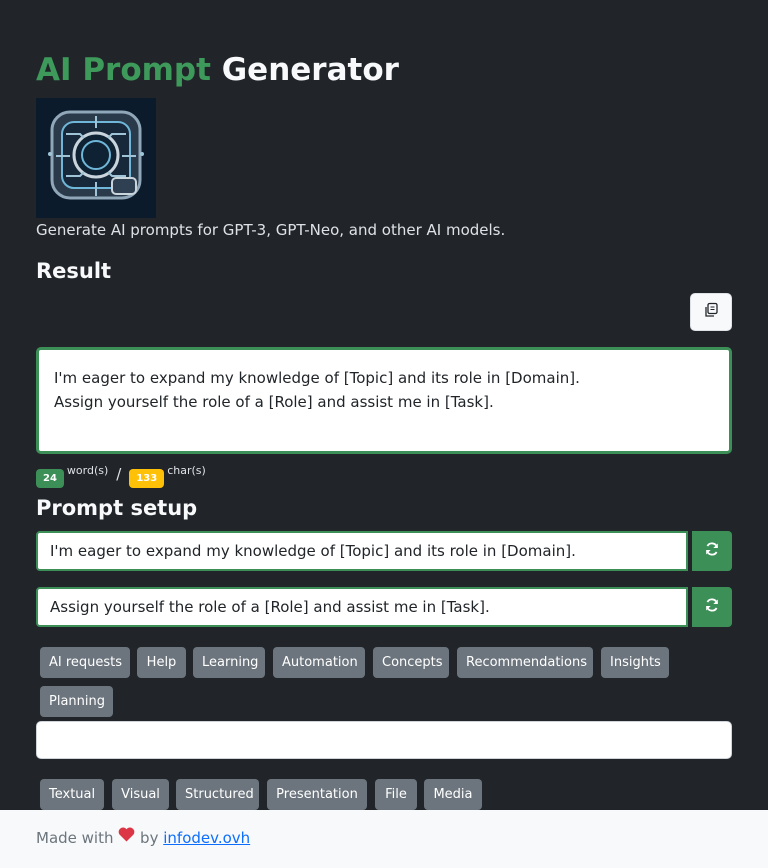 This screenshot has width=768, height=868. I want to click on chip-help: Help, so click(161, 662).